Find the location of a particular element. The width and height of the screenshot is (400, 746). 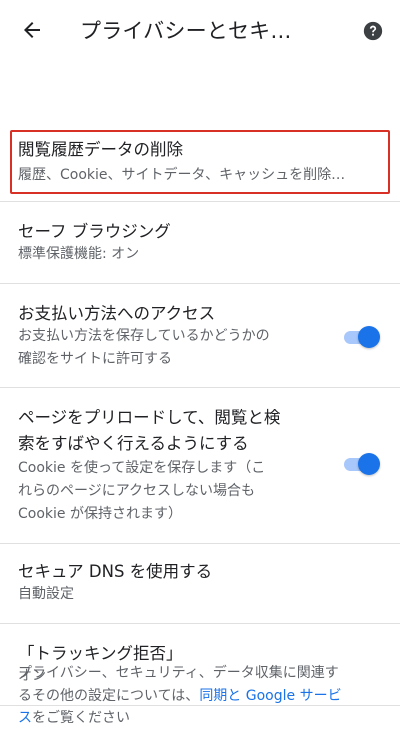

back-button is located at coordinates (32, 30).